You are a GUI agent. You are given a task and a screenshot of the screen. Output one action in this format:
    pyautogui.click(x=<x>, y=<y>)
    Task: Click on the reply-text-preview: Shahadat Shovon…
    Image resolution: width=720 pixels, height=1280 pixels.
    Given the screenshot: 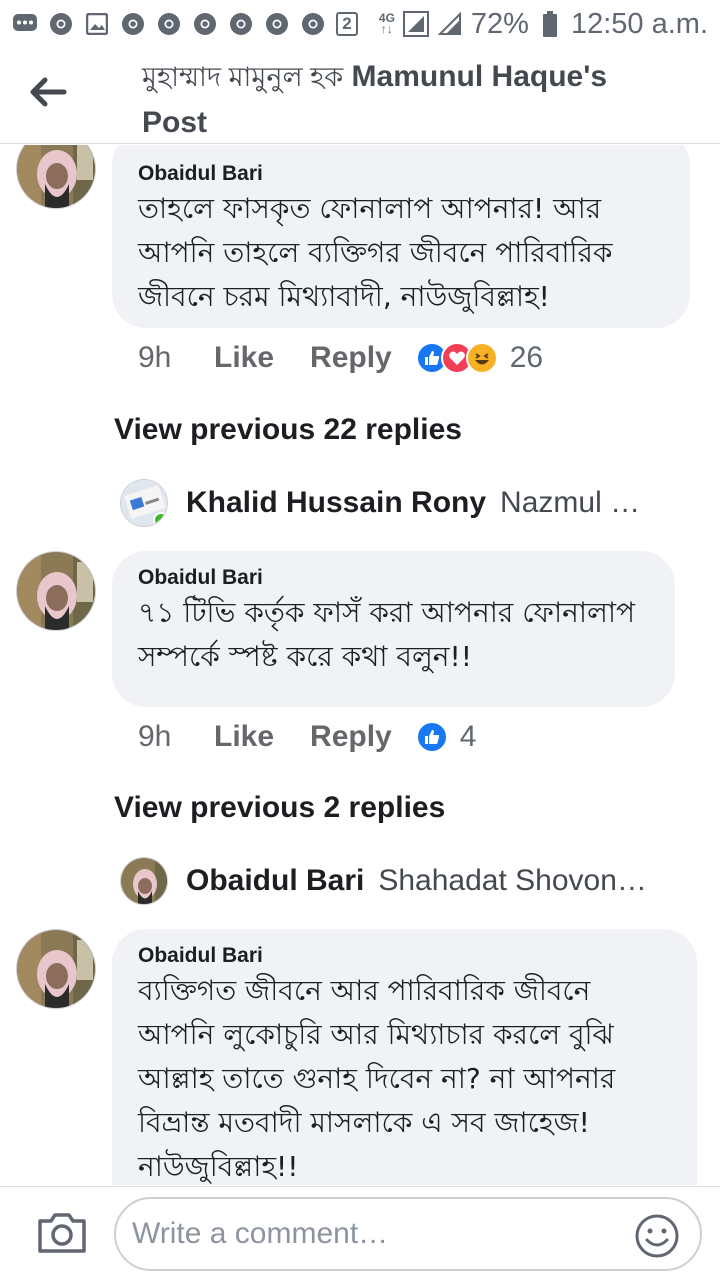 What is the action you would take?
    pyautogui.click(x=512, y=880)
    